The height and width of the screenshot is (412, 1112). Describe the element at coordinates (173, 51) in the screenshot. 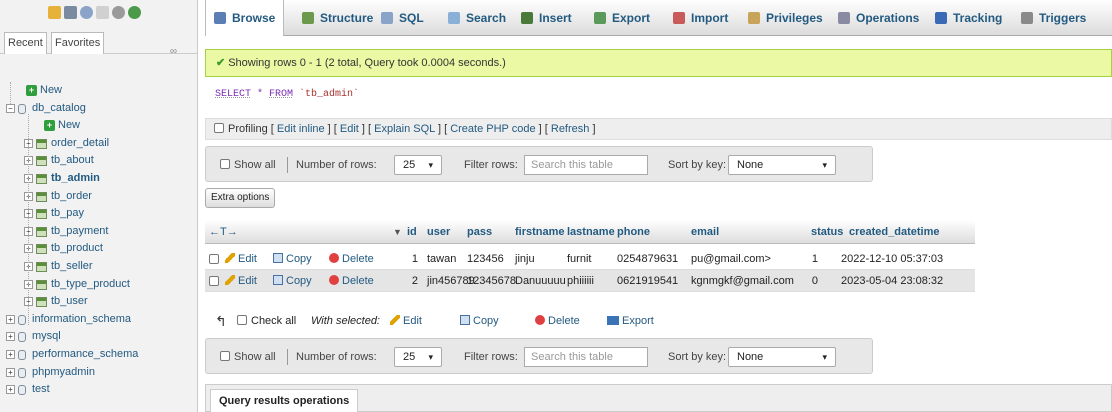

I see `link-icon: ∞` at that location.